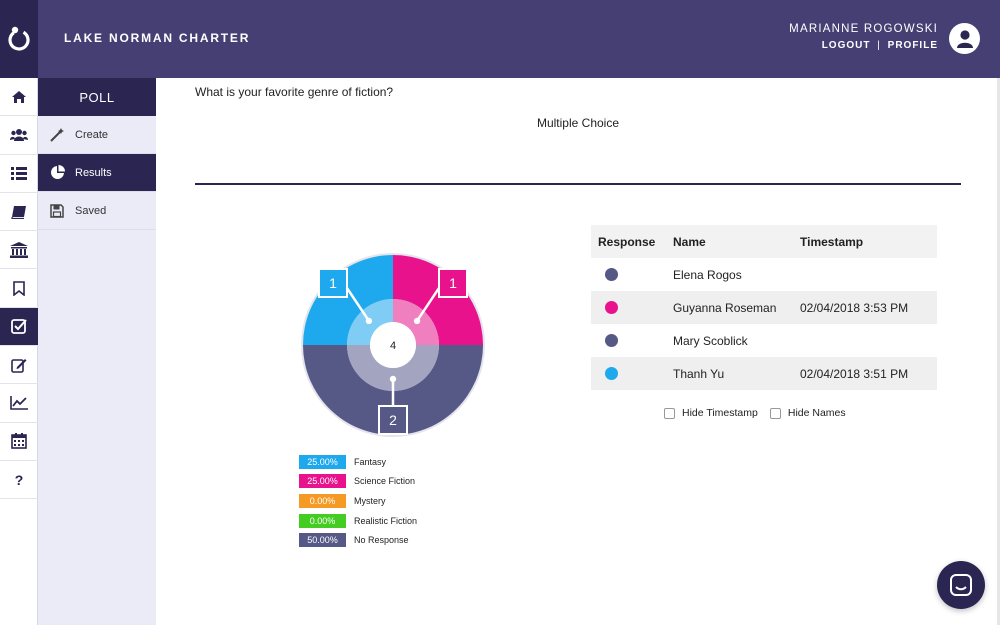 The image size is (1000, 625). I want to click on hide-timestamp-checkbox, so click(669, 413).